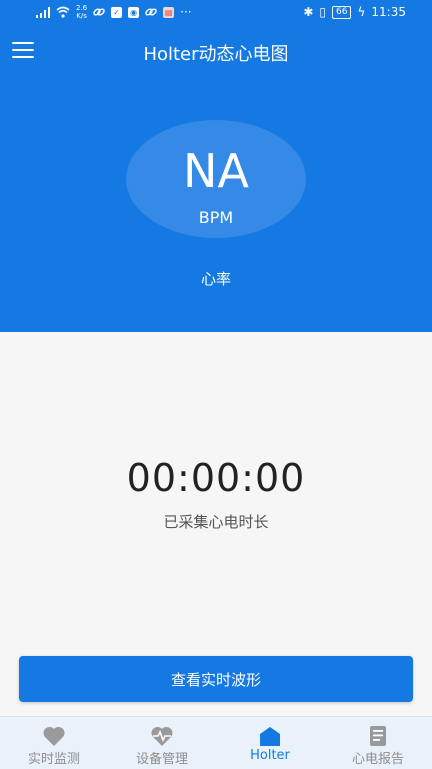 Image resolution: width=432 pixels, height=769 pixels. Describe the element at coordinates (377, 759) in the screenshot. I see `tab-label: 心电报告` at that location.